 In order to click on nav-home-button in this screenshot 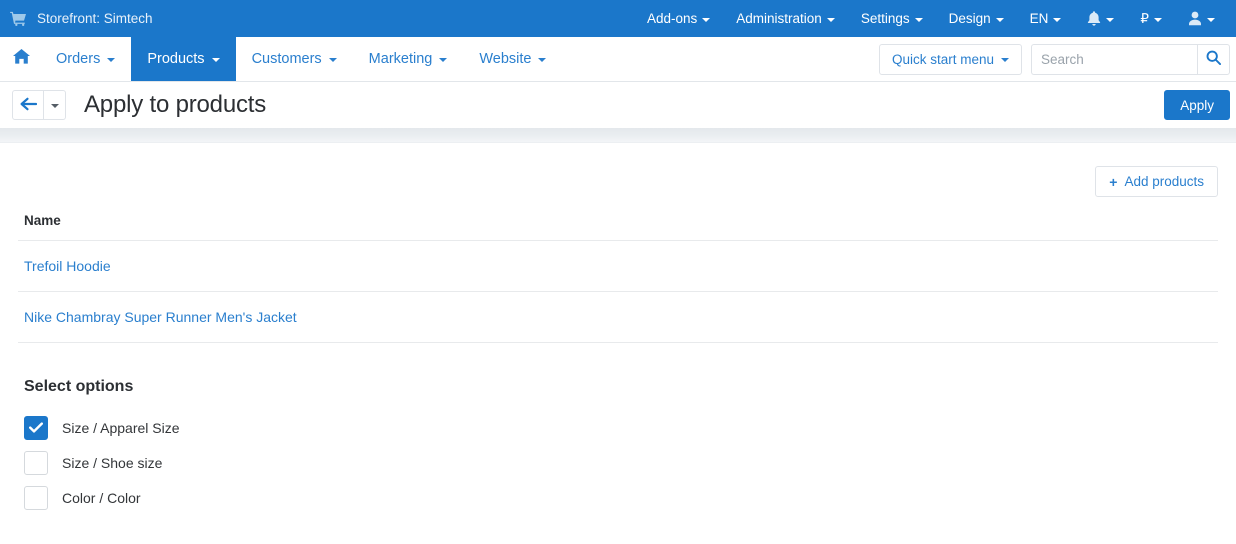, I will do `click(21, 59)`.